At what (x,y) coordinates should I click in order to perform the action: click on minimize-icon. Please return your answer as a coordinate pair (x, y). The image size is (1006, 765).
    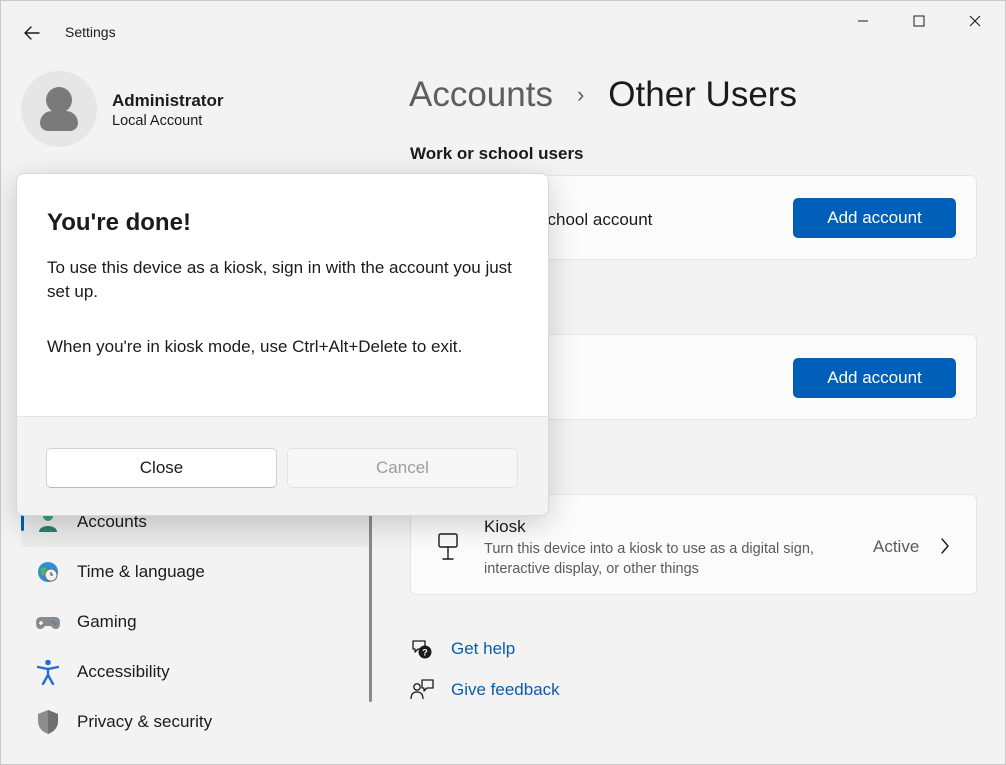
    Looking at the image, I should click on (863, 21).